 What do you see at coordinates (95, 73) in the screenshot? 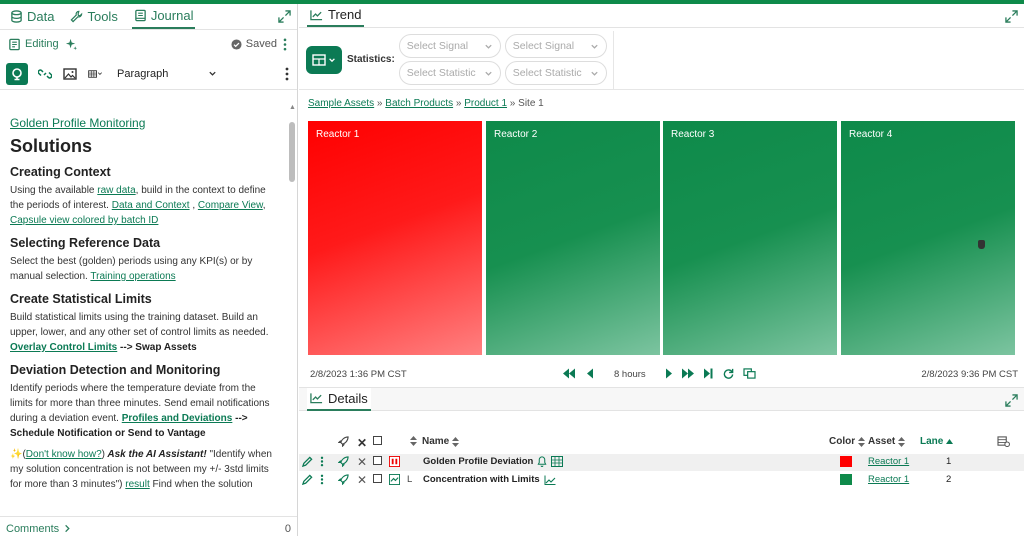
I see `table-button` at bounding box center [95, 73].